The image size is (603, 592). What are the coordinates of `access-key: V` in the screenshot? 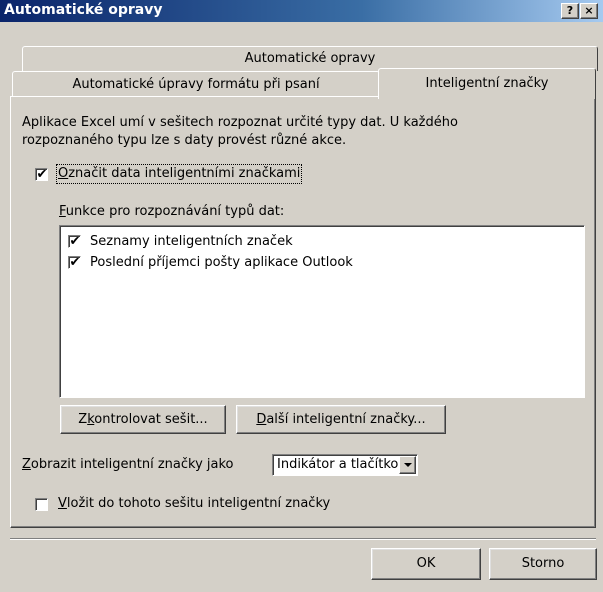 It's located at (62, 503).